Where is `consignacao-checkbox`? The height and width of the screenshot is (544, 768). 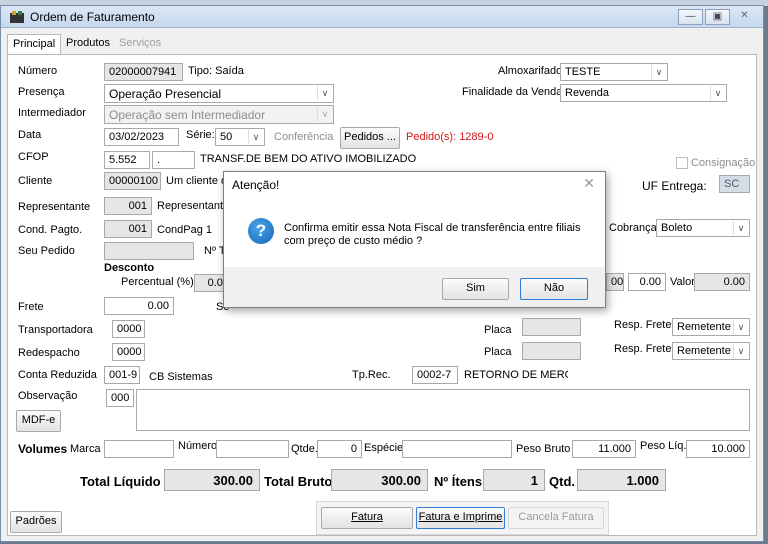
consignacao-checkbox is located at coordinates (682, 163).